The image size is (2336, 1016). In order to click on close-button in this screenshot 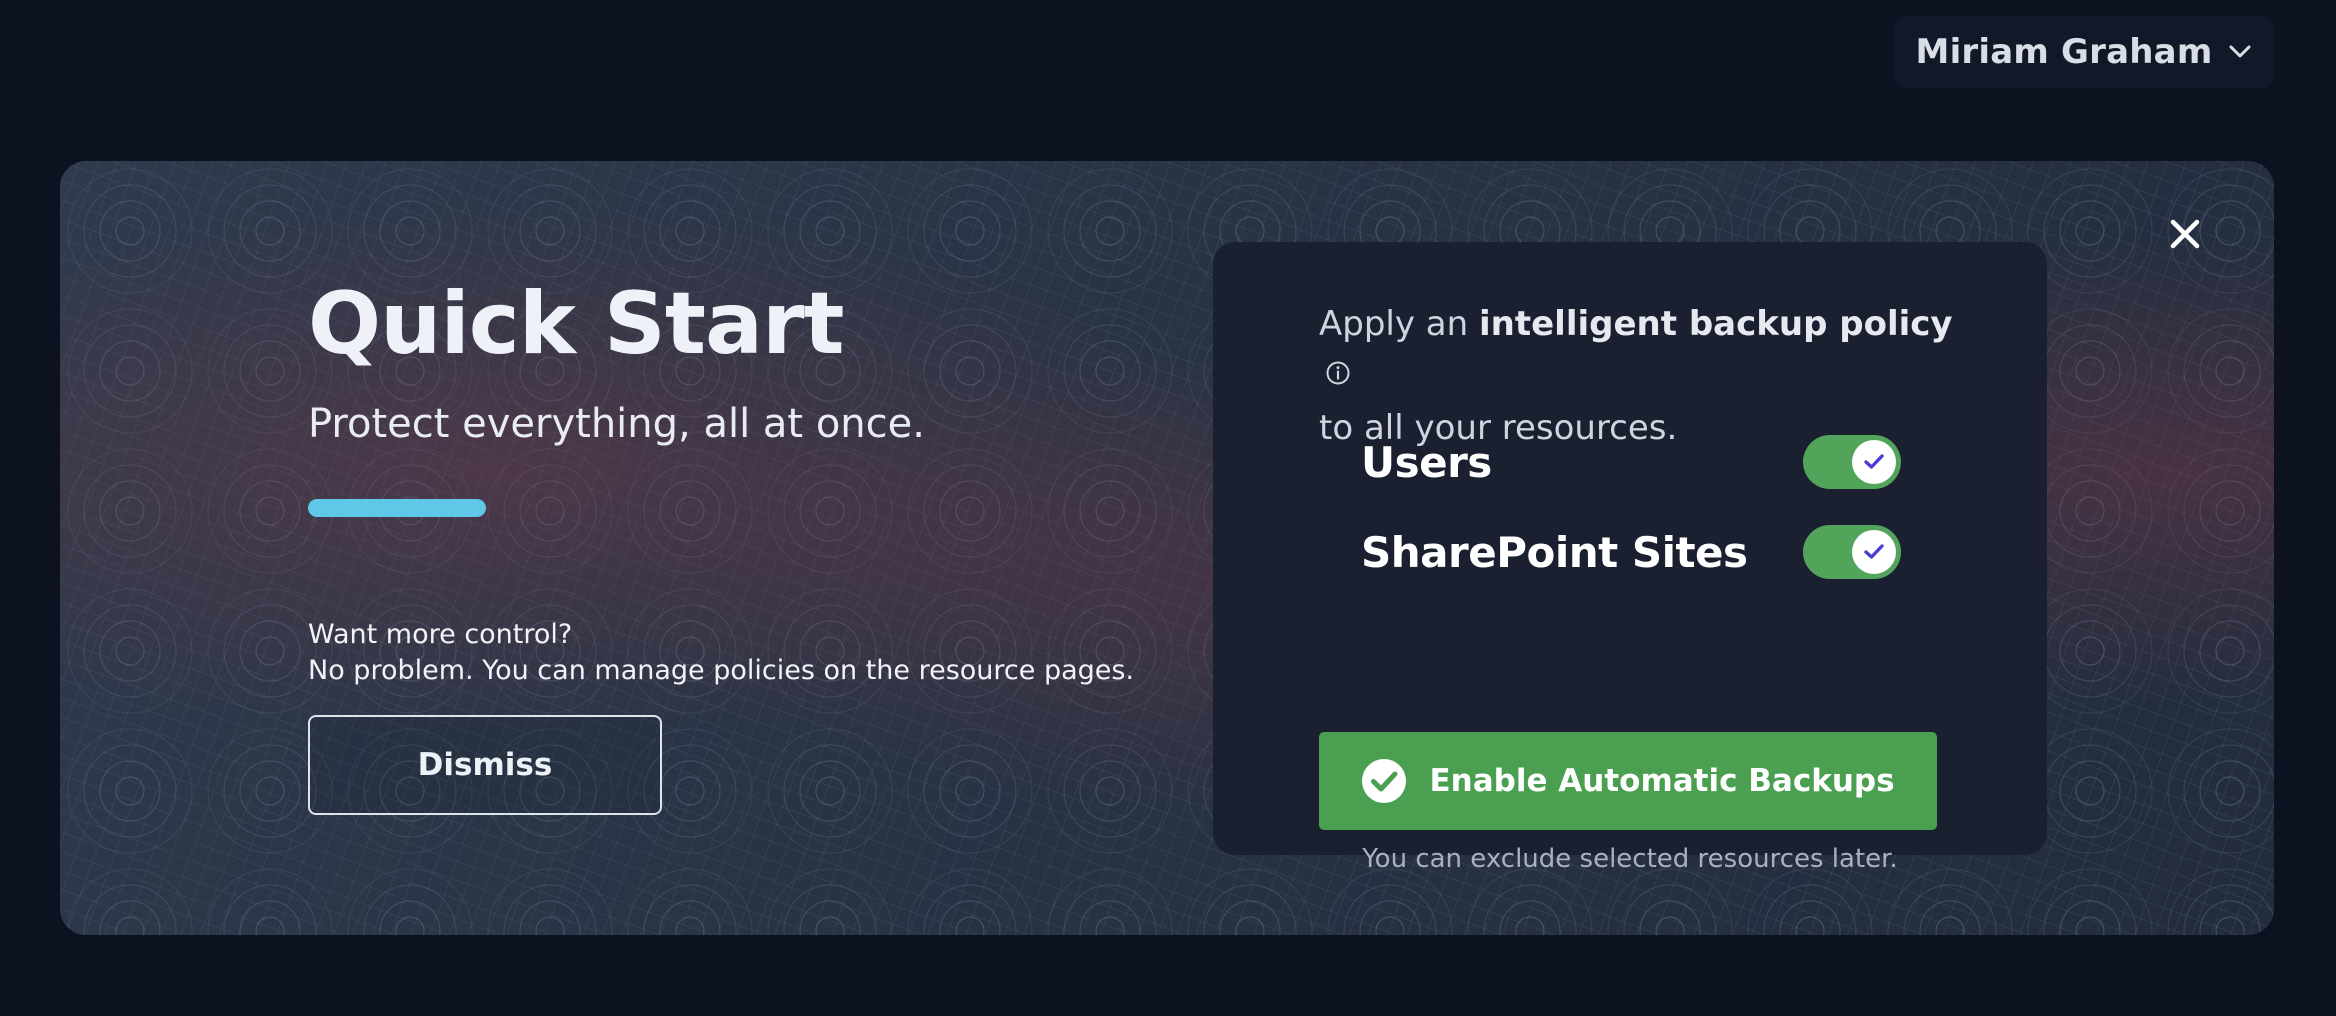, I will do `click(2185, 234)`.